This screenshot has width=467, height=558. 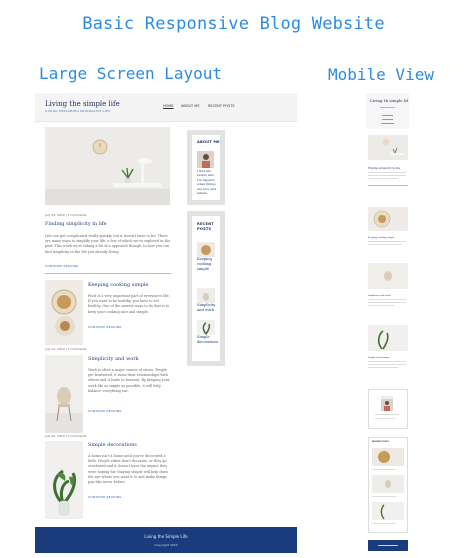 I want to click on featured-meta: July 23, 2019 | 3 comments, so click(x=66, y=215).